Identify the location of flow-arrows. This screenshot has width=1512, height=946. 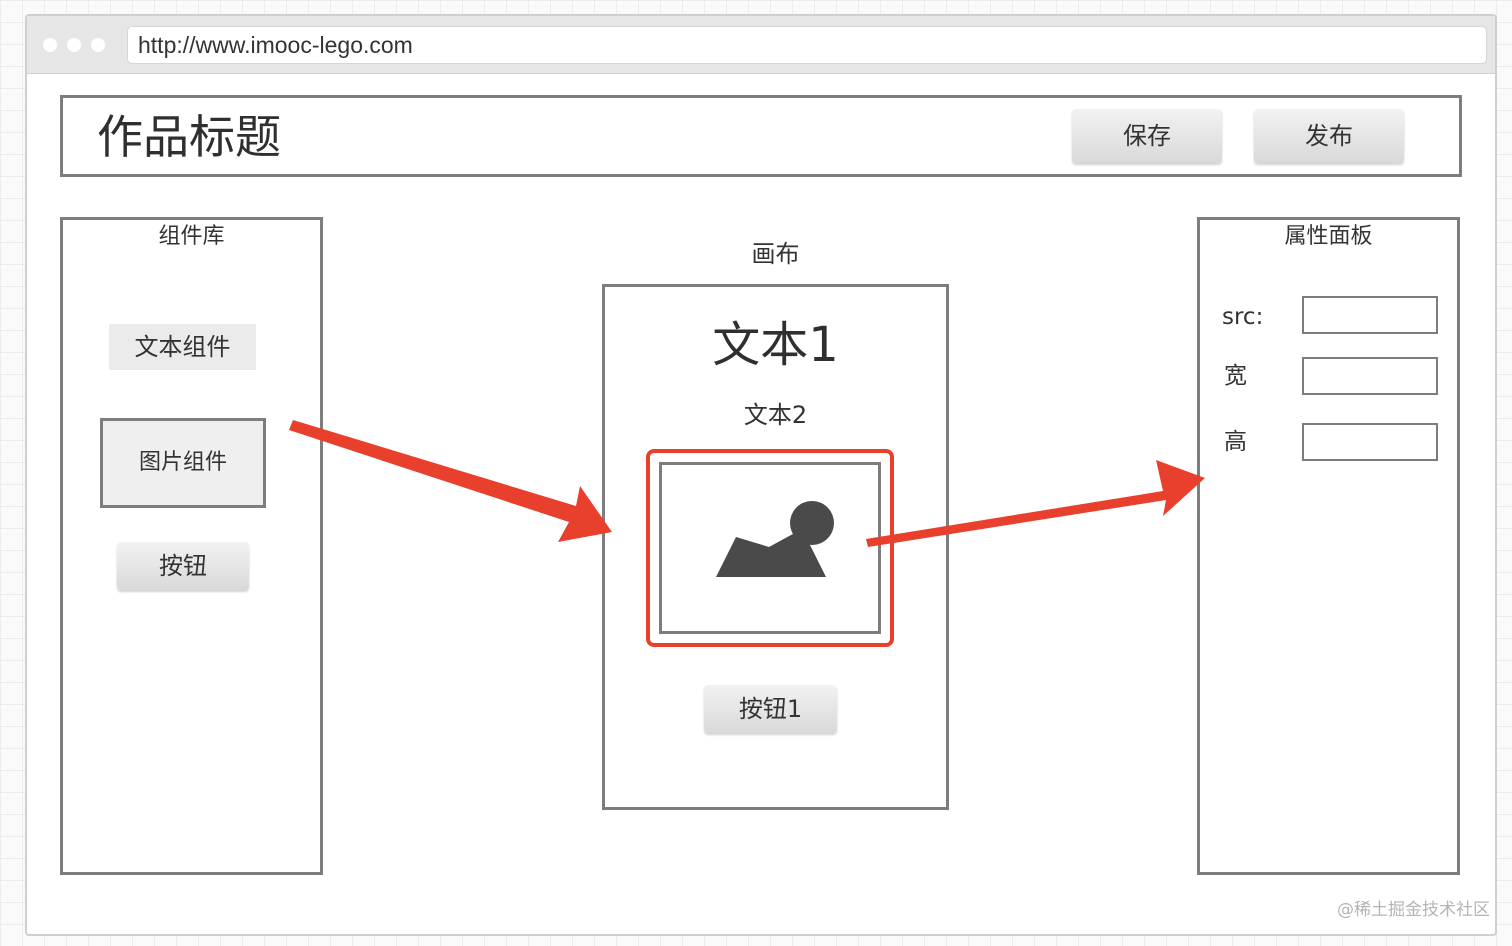
(747, 483).